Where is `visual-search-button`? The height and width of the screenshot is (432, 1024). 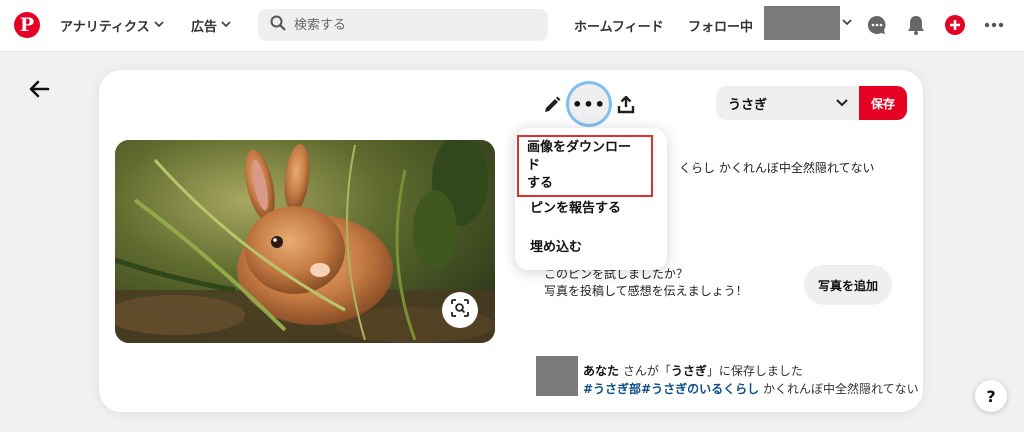 visual-search-button is located at coordinates (460, 310).